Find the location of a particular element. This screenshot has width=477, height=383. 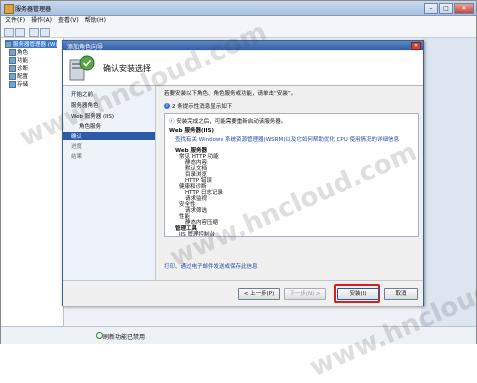

tree-item-configuration: 配置 is located at coordinates (18, 76).